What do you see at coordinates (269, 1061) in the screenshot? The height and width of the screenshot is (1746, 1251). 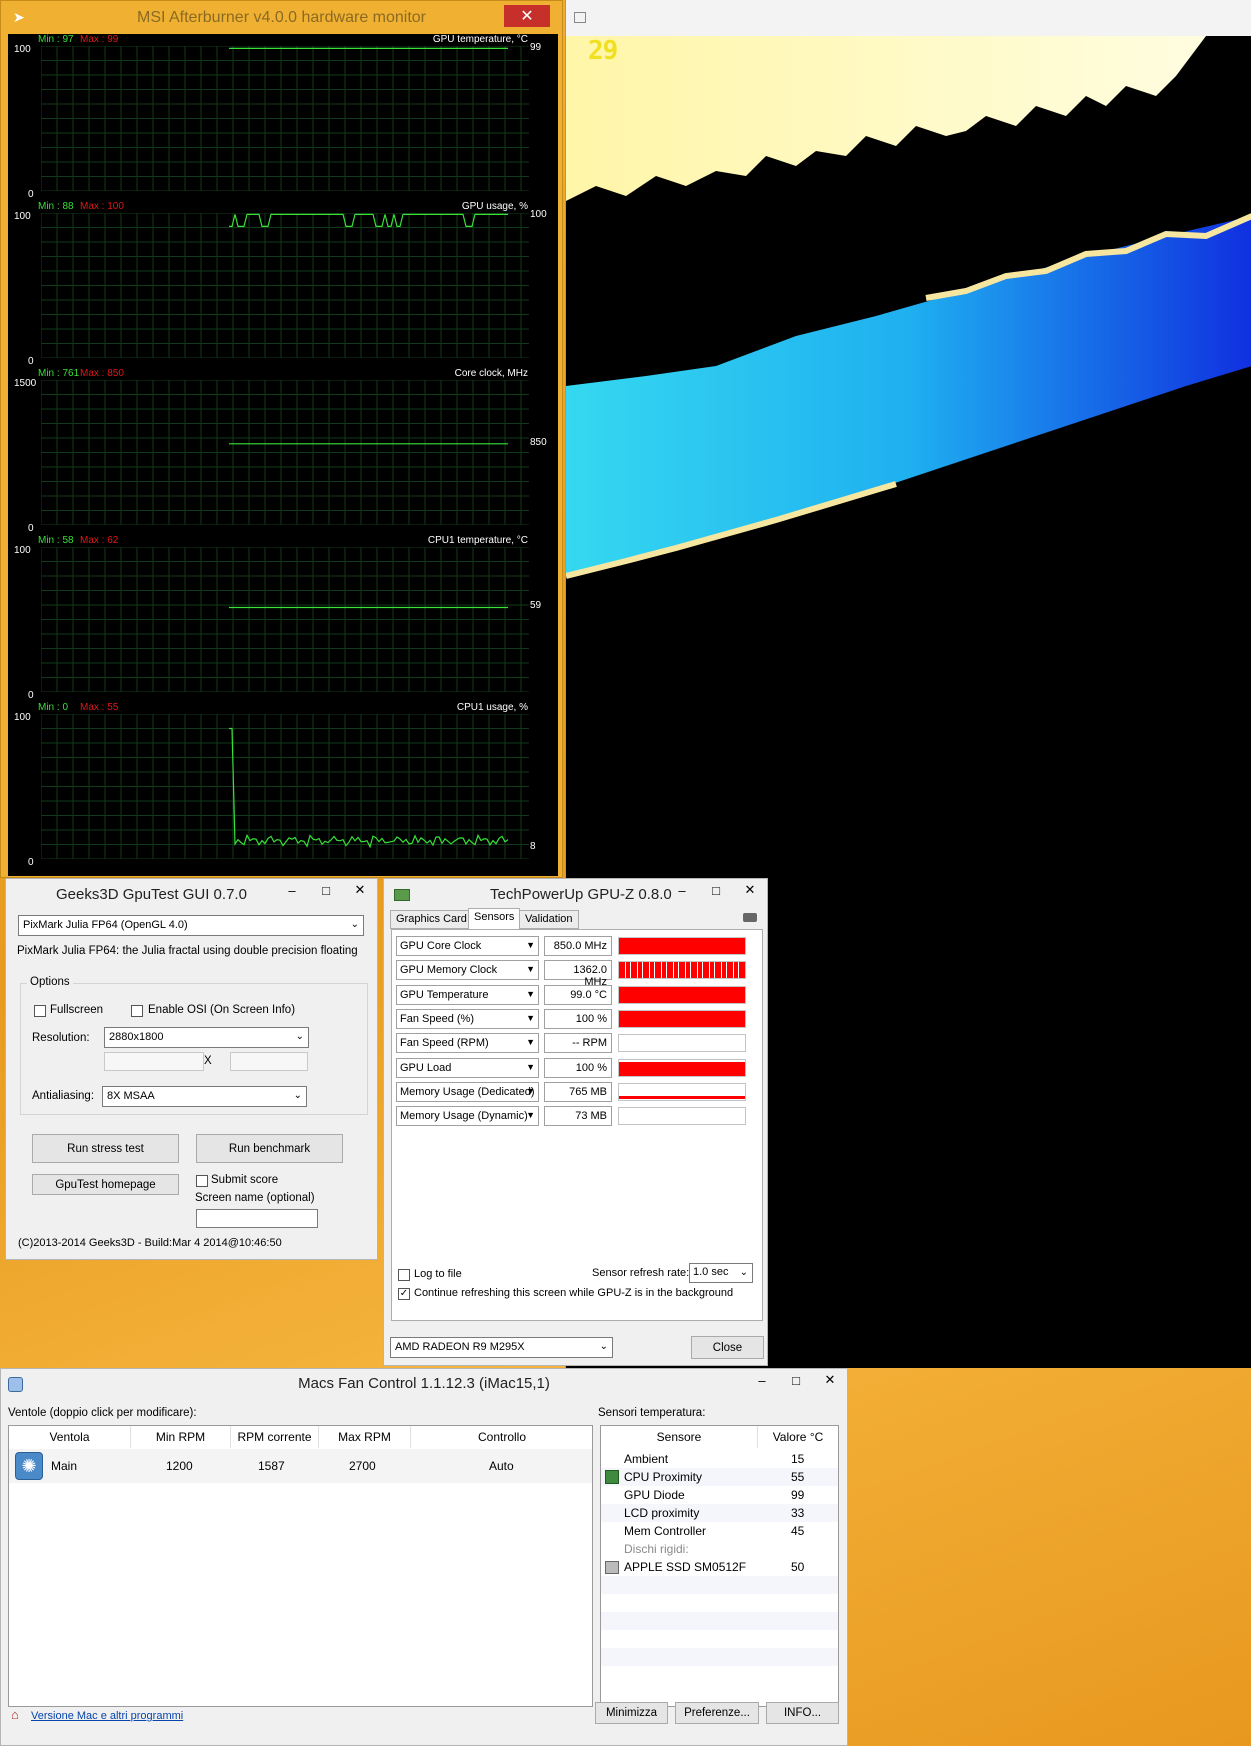 I see `custom-height-input` at bounding box center [269, 1061].